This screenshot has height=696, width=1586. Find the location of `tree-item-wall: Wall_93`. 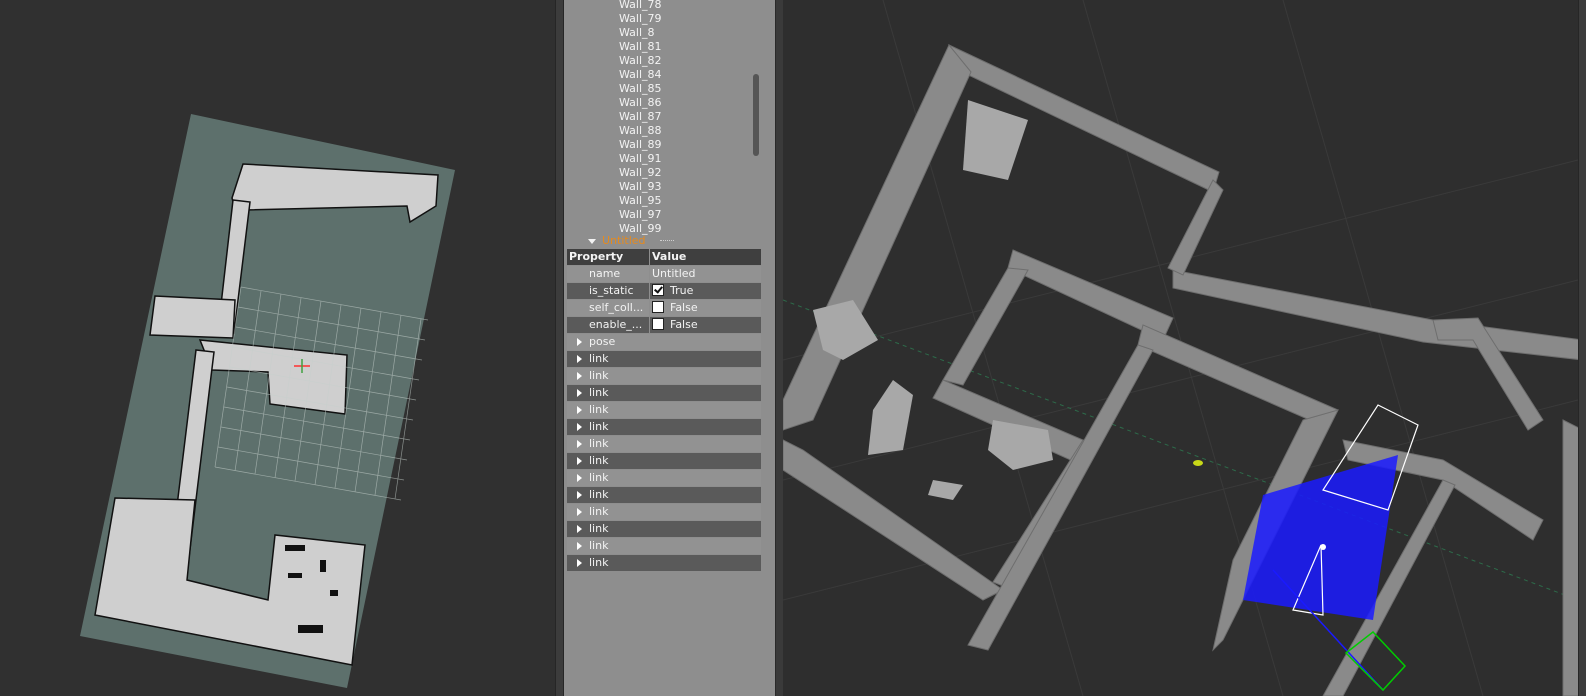

tree-item-wall: Wall_93 is located at coordinates (640, 187).